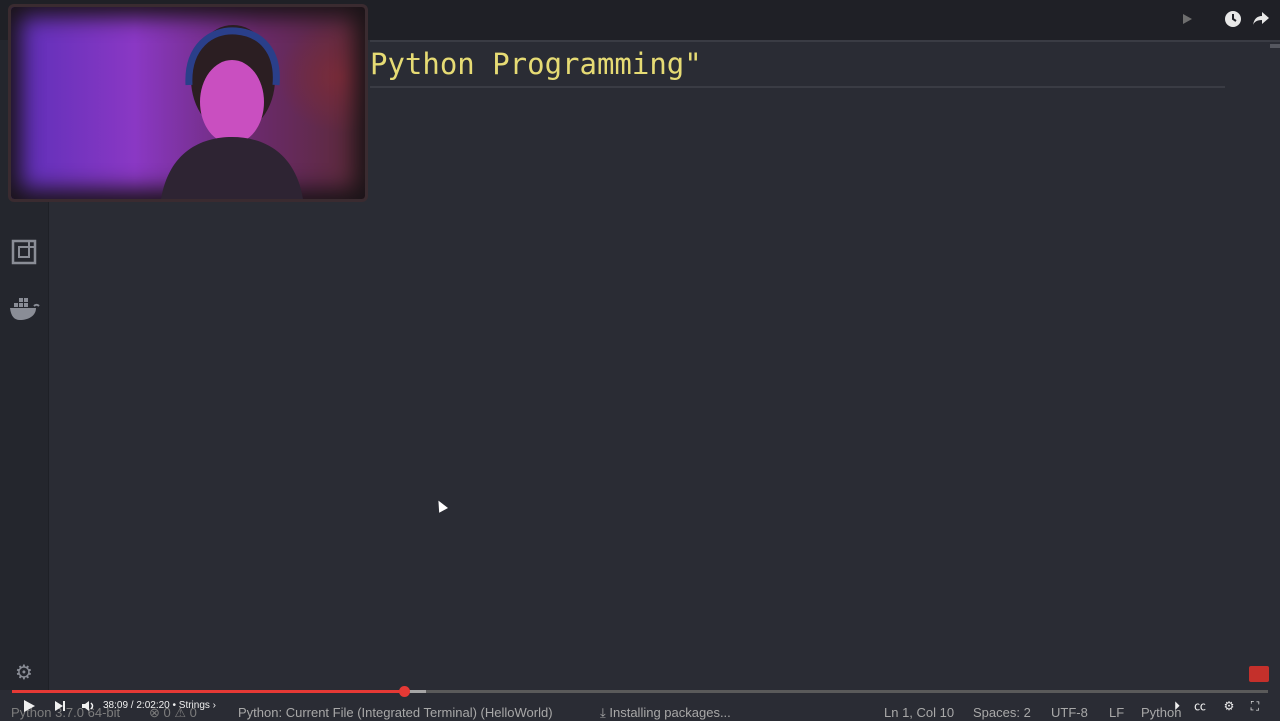 The width and height of the screenshot is (1280, 721). Describe the element at coordinates (1255, 706) in the screenshot. I see `fullscreen-icon: ⛶` at that location.